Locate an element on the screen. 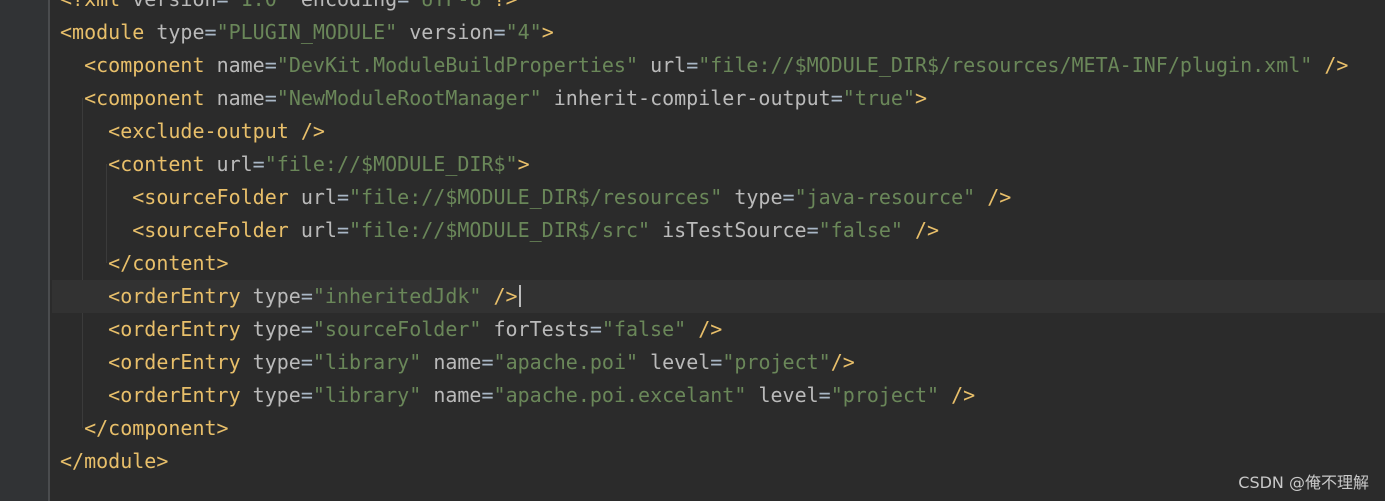 The width and height of the screenshot is (1385, 501). xml-tag-token: </content> is located at coordinates (168, 263).